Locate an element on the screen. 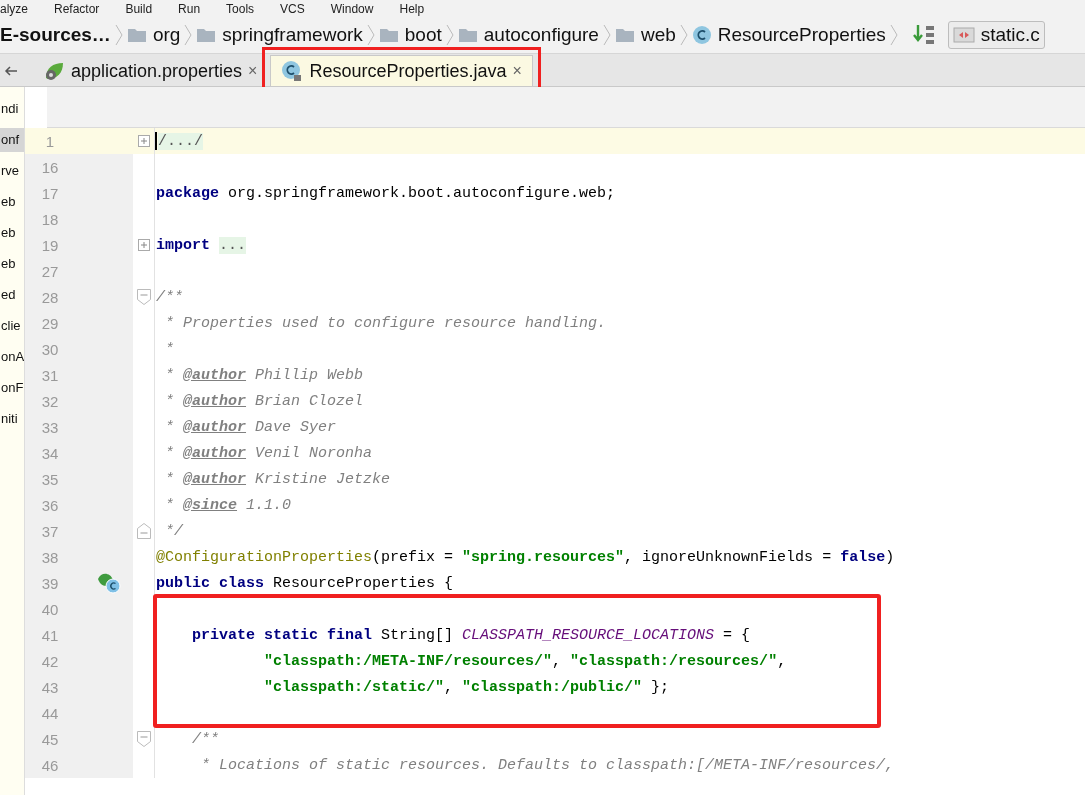 This screenshot has height=795, width=1085. project-tree-item: ed is located at coordinates (12, 295).